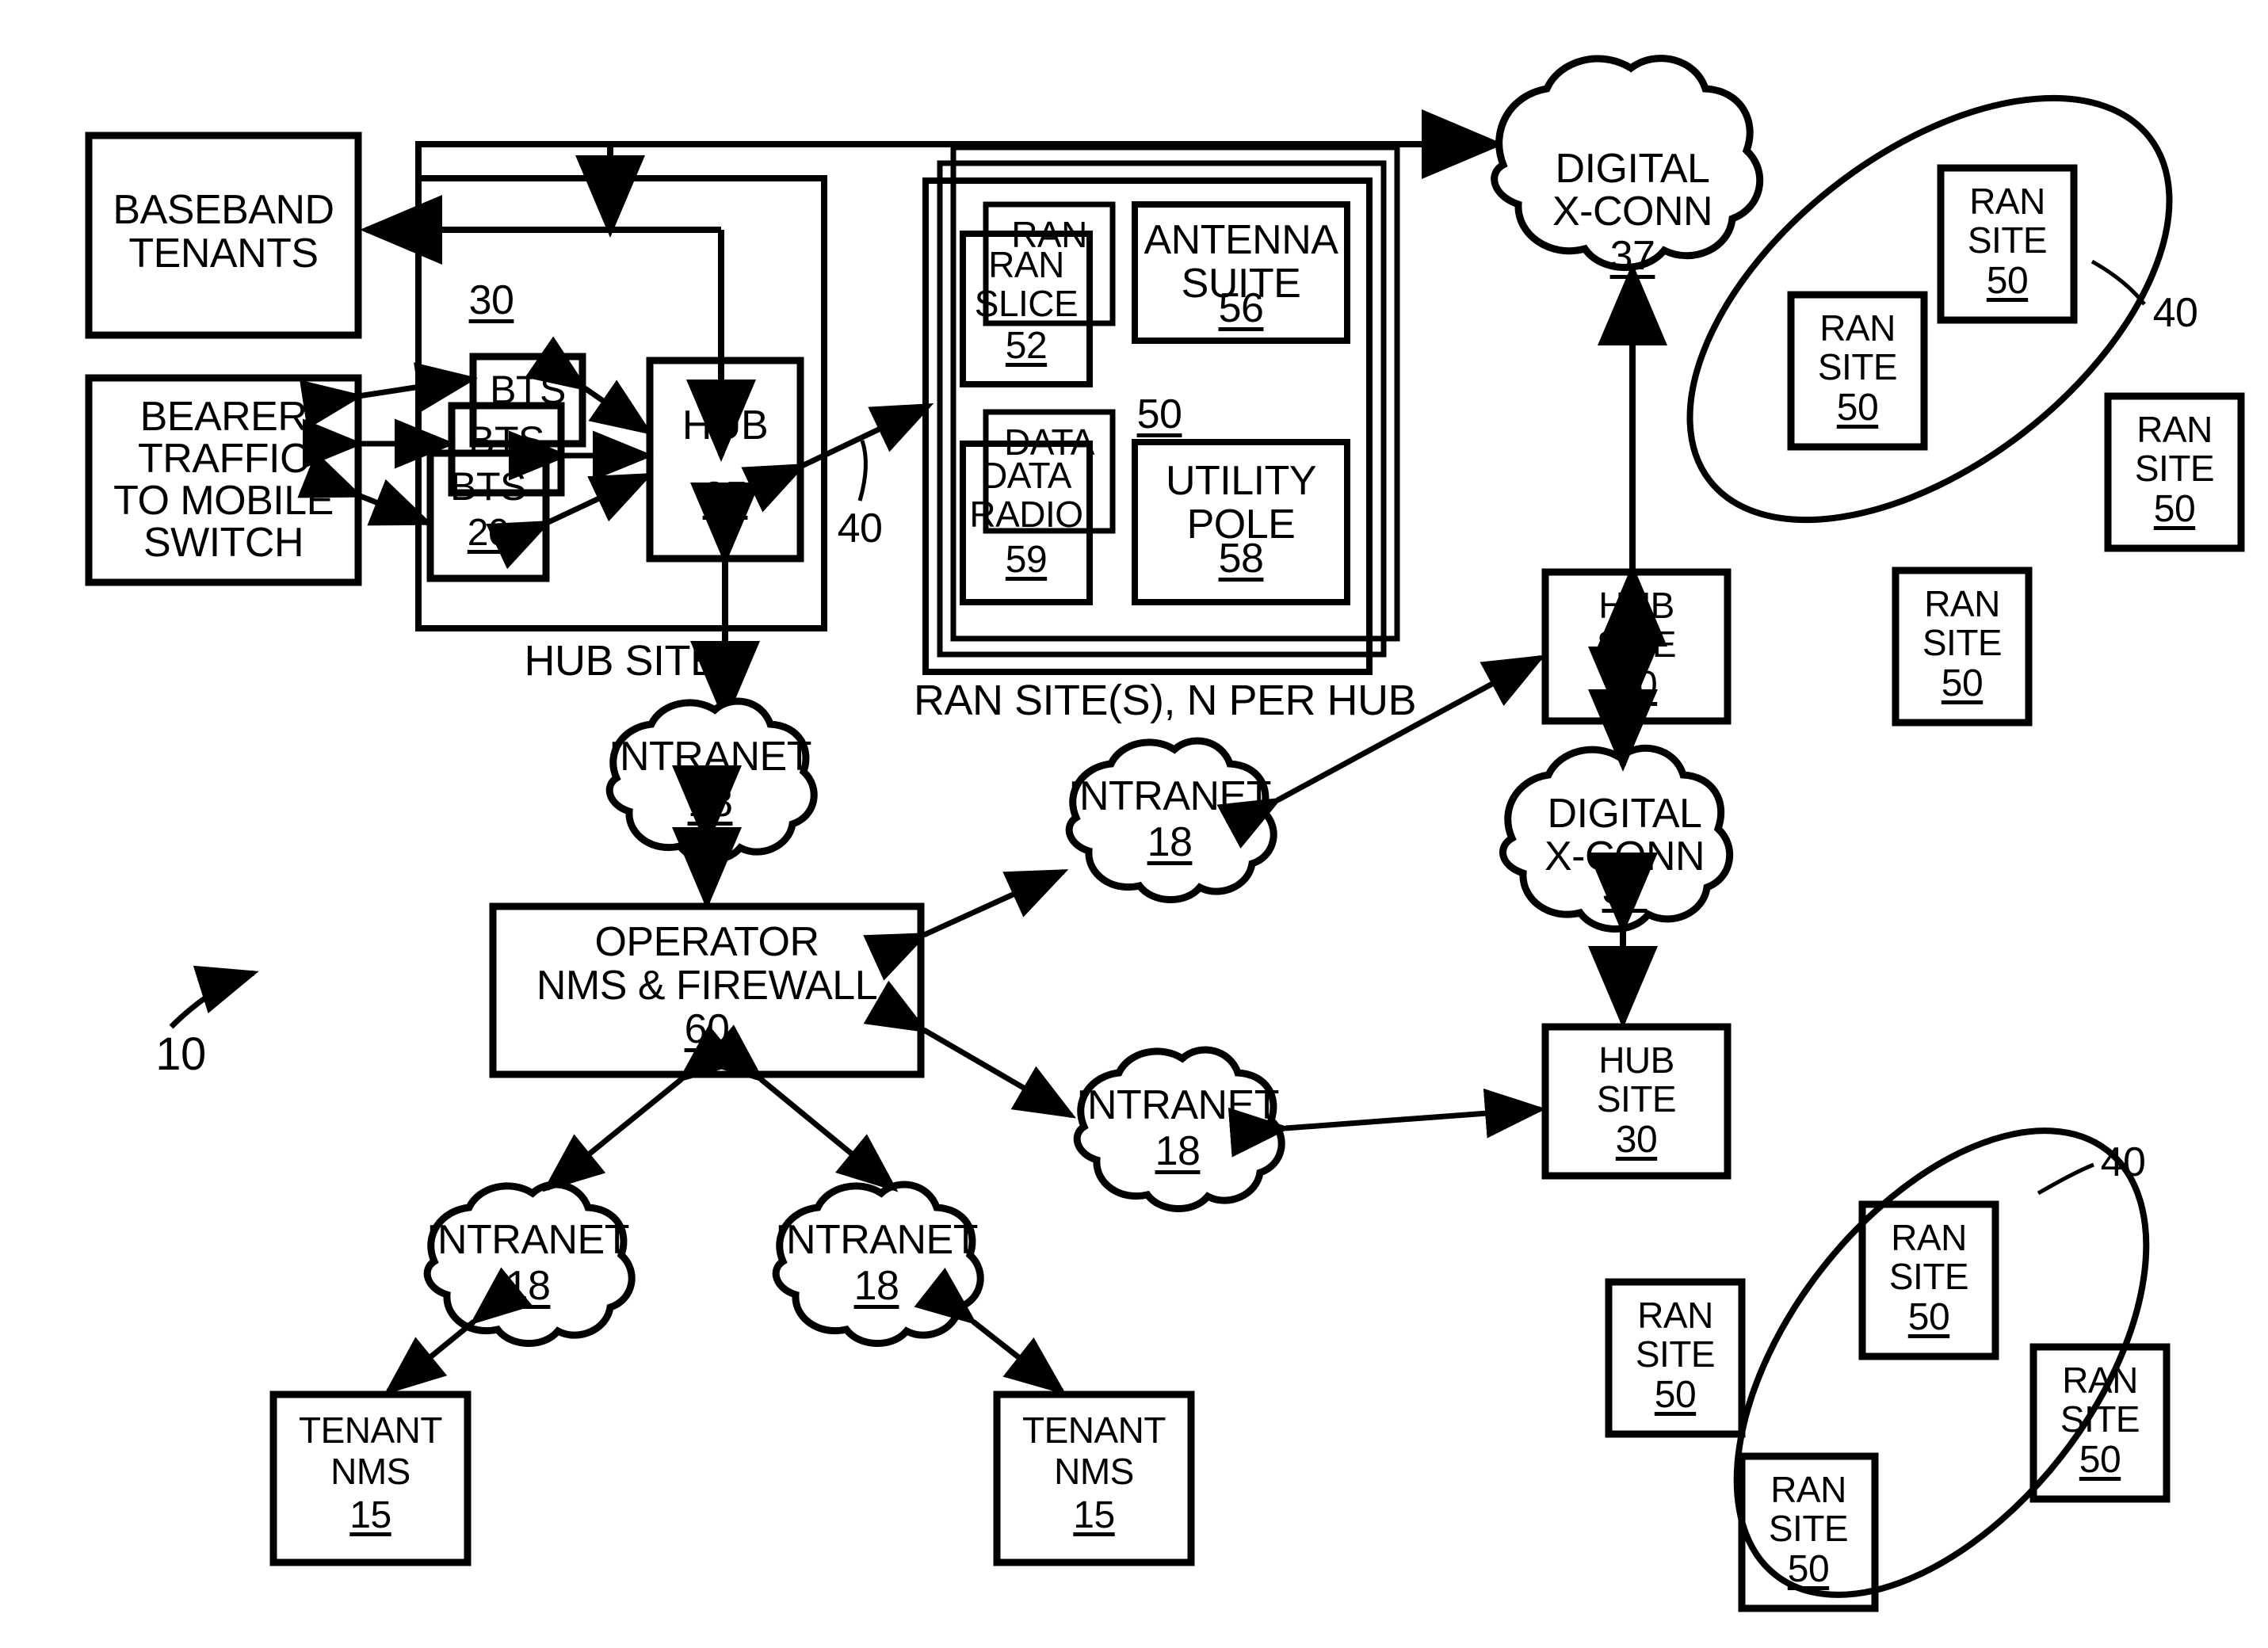 The width and height of the screenshot is (2268, 1648). Describe the element at coordinates (488, 486) in the screenshot. I see `bts-label-3: BTS` at that location.